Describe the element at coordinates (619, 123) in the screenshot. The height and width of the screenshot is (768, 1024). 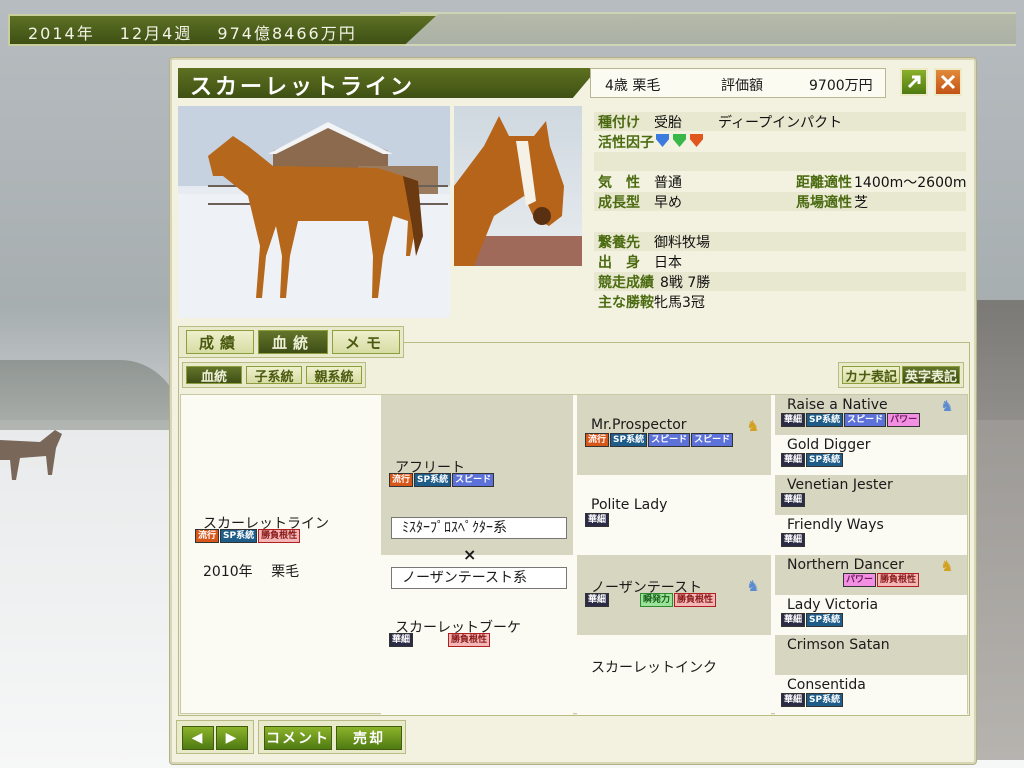
I see `breeding-label: 種付け` at that location.